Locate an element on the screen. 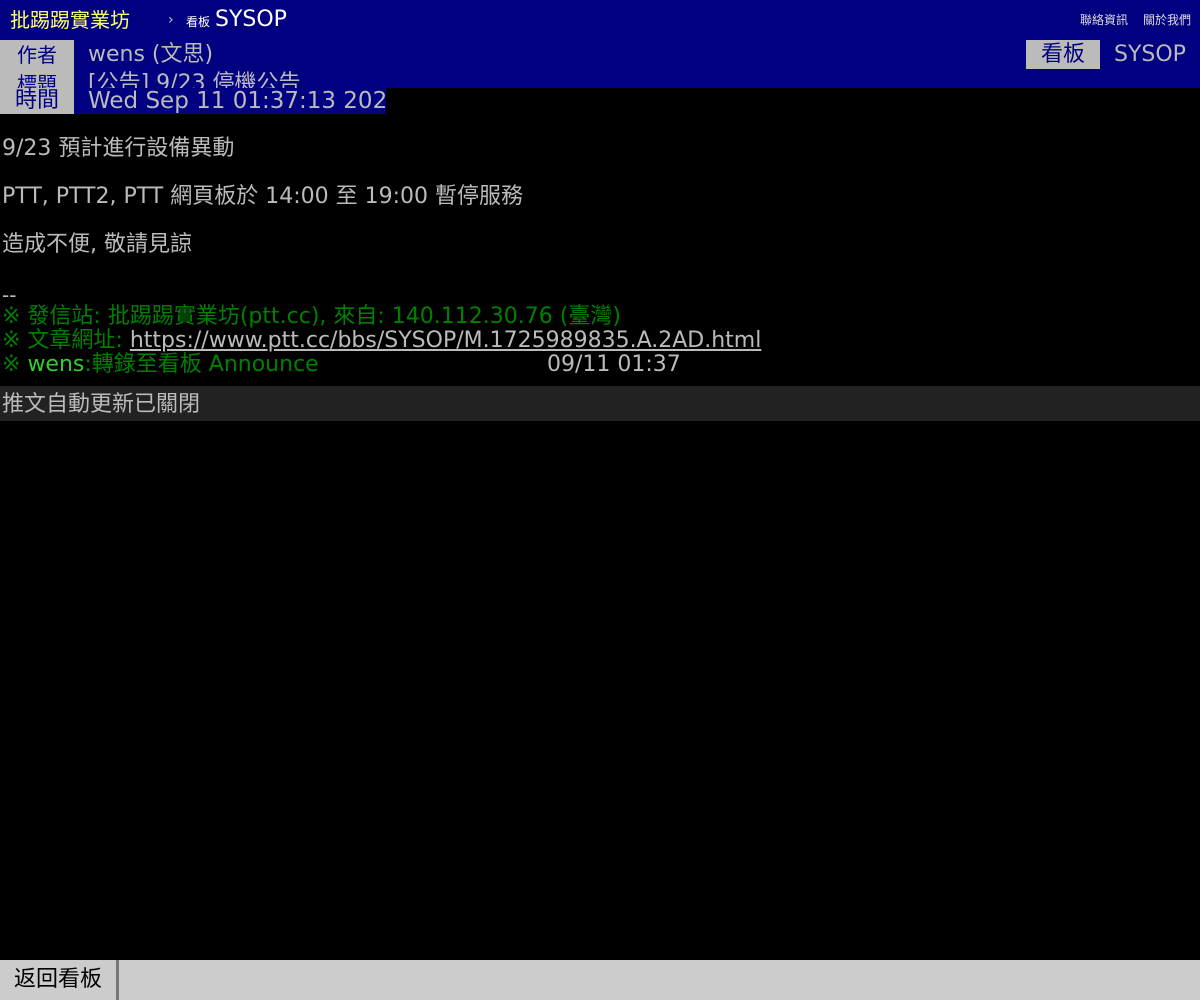 The width and height of the screenshot is (1200, 1000). back-to-board-button: 返回看板 is located at coordinates (59, 980).